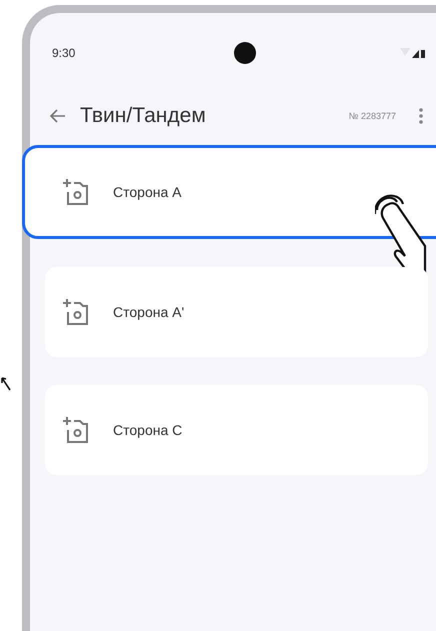 The height and width of the screenshot is (631, 436). Describe the element at coordinates (421, 116) in the screenshot. I see `more-menu-icon` at that location.